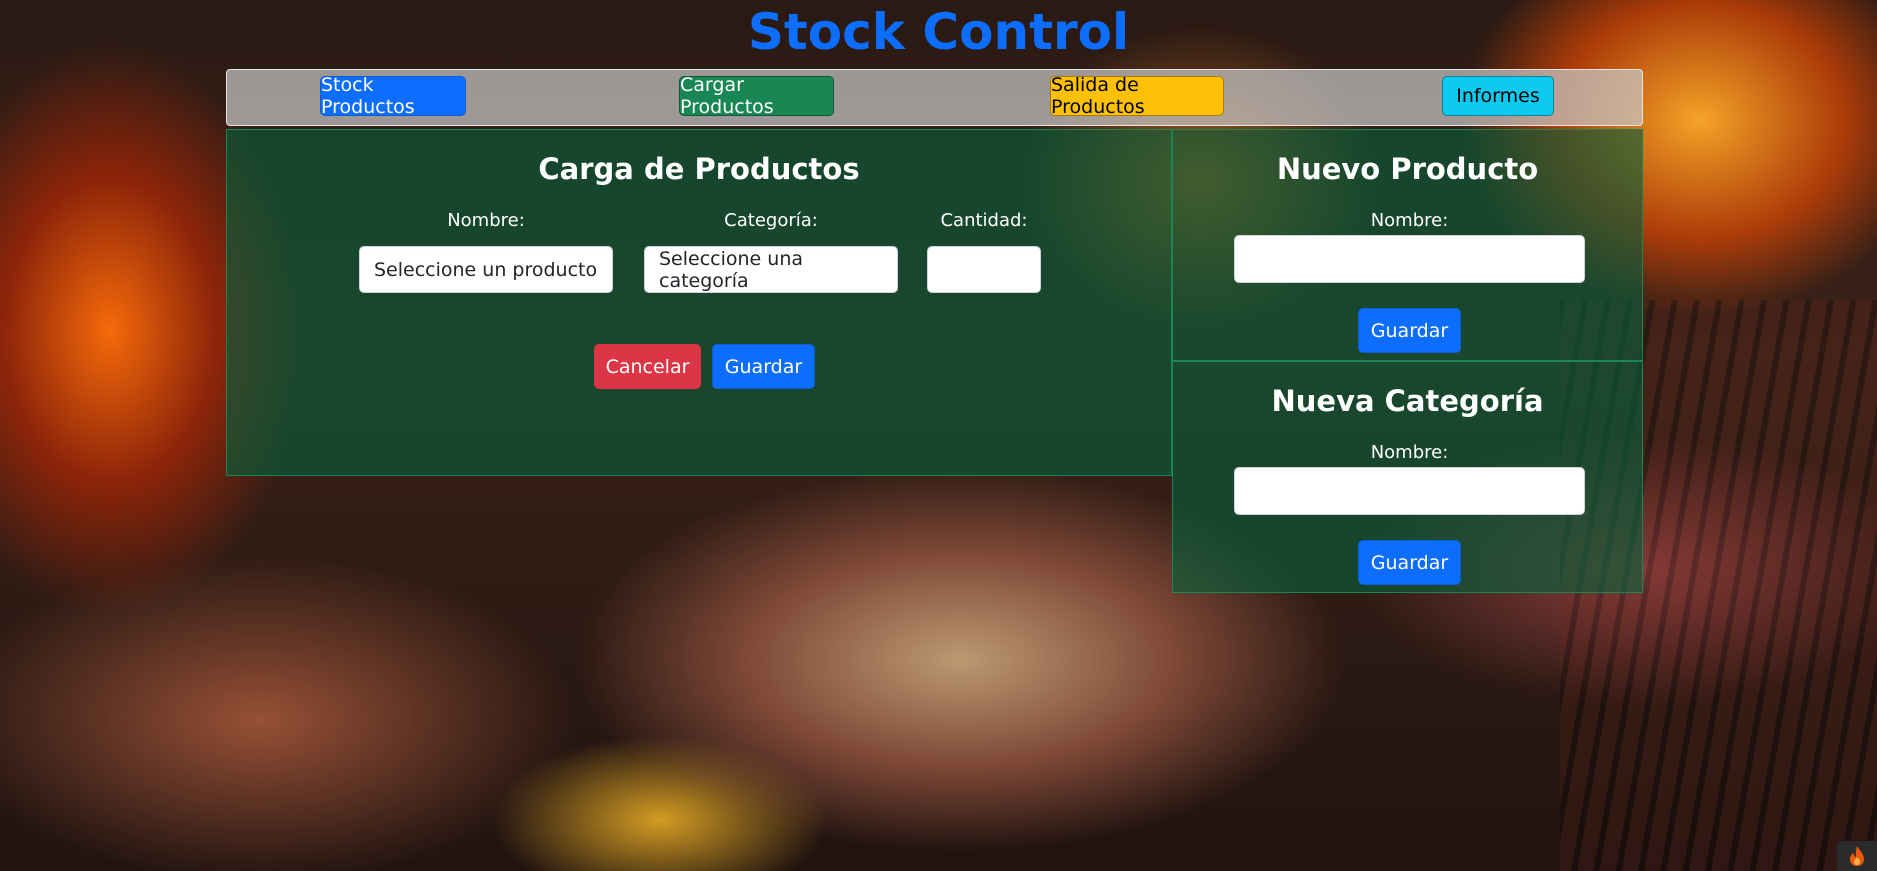 Image resolution: width=1877 pixels, height=871 pixels. Describe the element at coordinates (771, 220) in the screenshot. I see `categoria-label: Categoría:` at that location.